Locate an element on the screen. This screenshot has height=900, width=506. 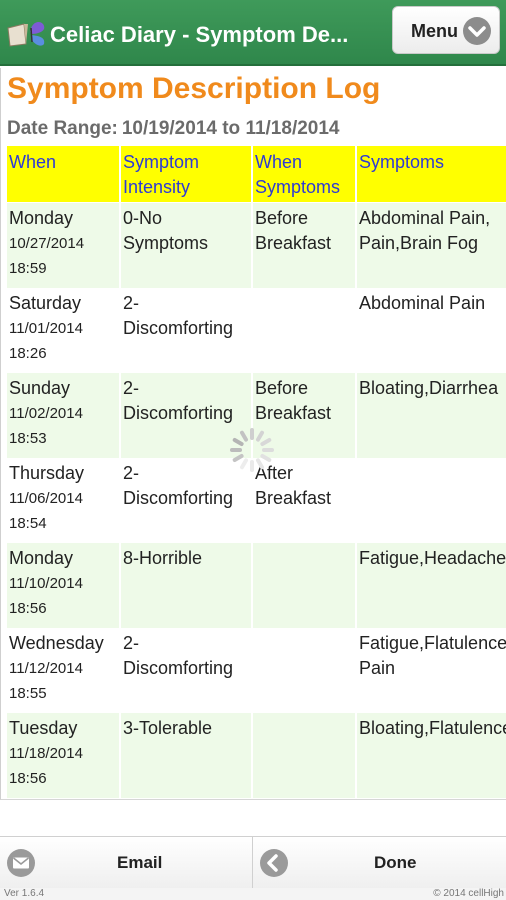
col-header-symptoms-label: Symptoms is located at coordinates (402, 162).